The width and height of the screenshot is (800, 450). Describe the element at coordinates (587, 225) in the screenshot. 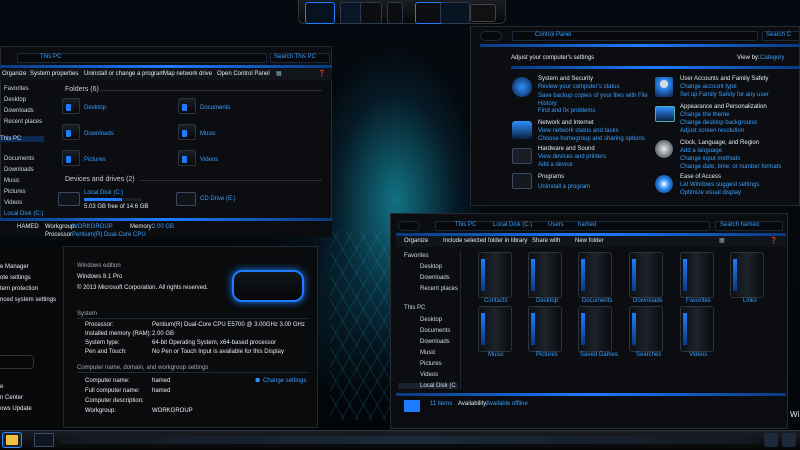

I see `crumb-hamed: hamed` at that location.